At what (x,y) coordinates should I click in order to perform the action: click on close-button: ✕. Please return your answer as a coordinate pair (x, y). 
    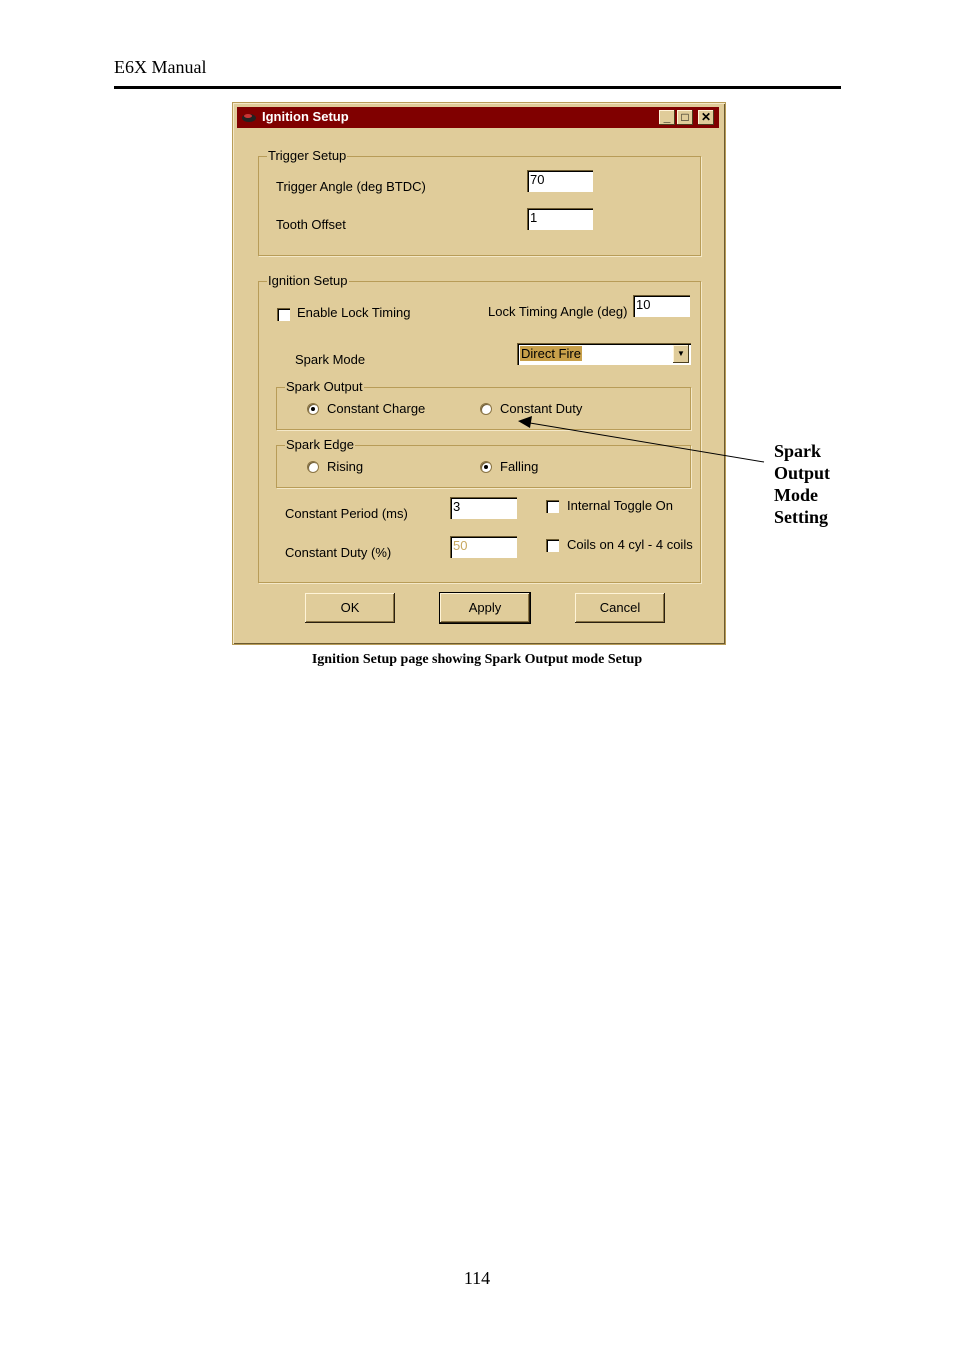
    Looking at the image, I should click on (706, 117).